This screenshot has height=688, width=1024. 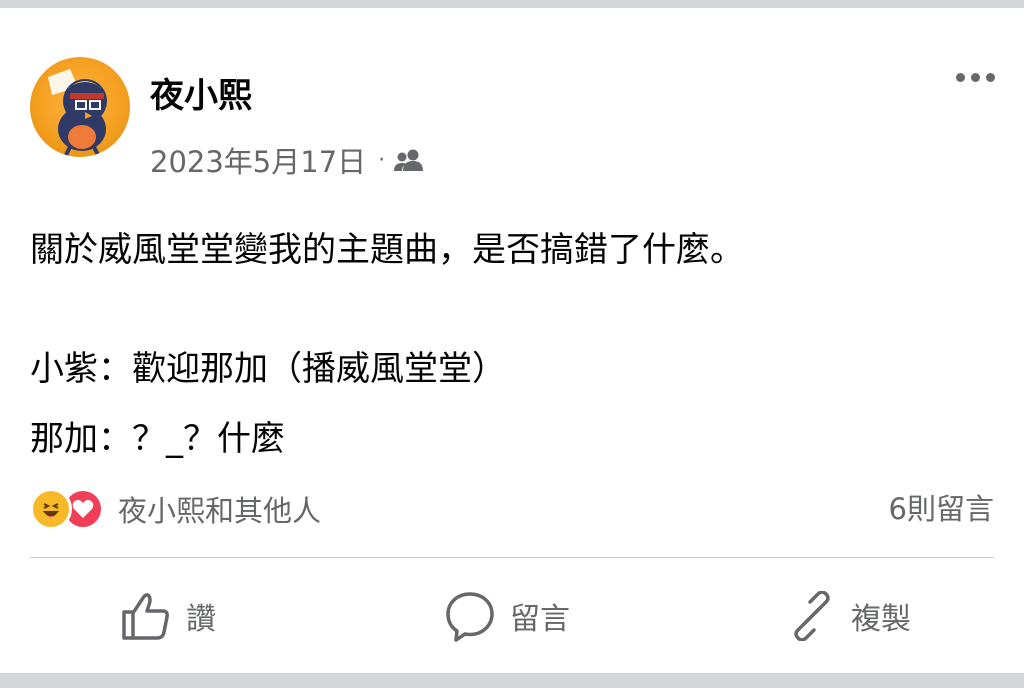 What do you see at coordinates (51, 509) in the screenshot?
I see `haha-icon` at bounding box center [51, 509].